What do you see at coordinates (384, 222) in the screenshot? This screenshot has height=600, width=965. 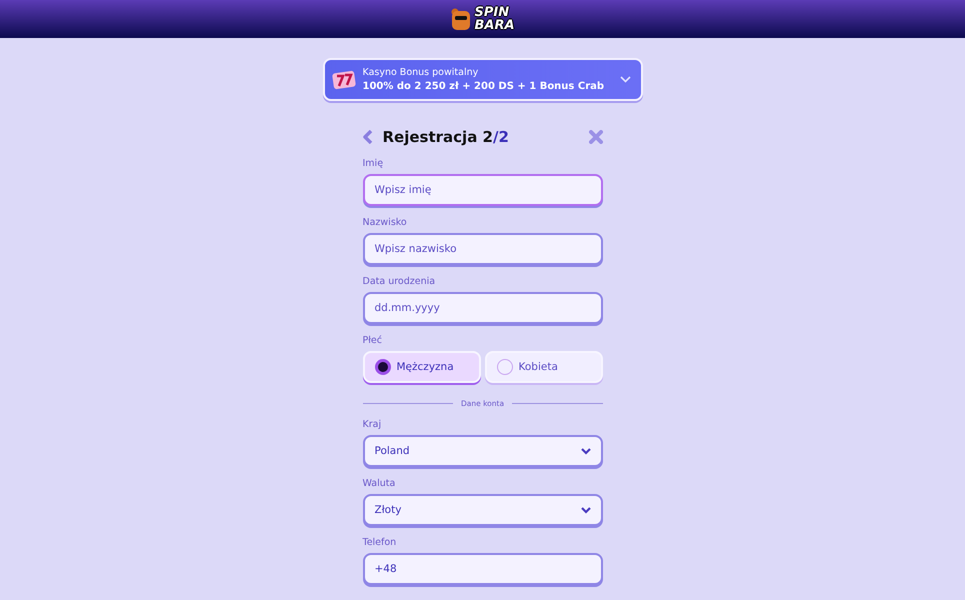 I see `field-label: Nazwisko` at bounding box center [384, 222].